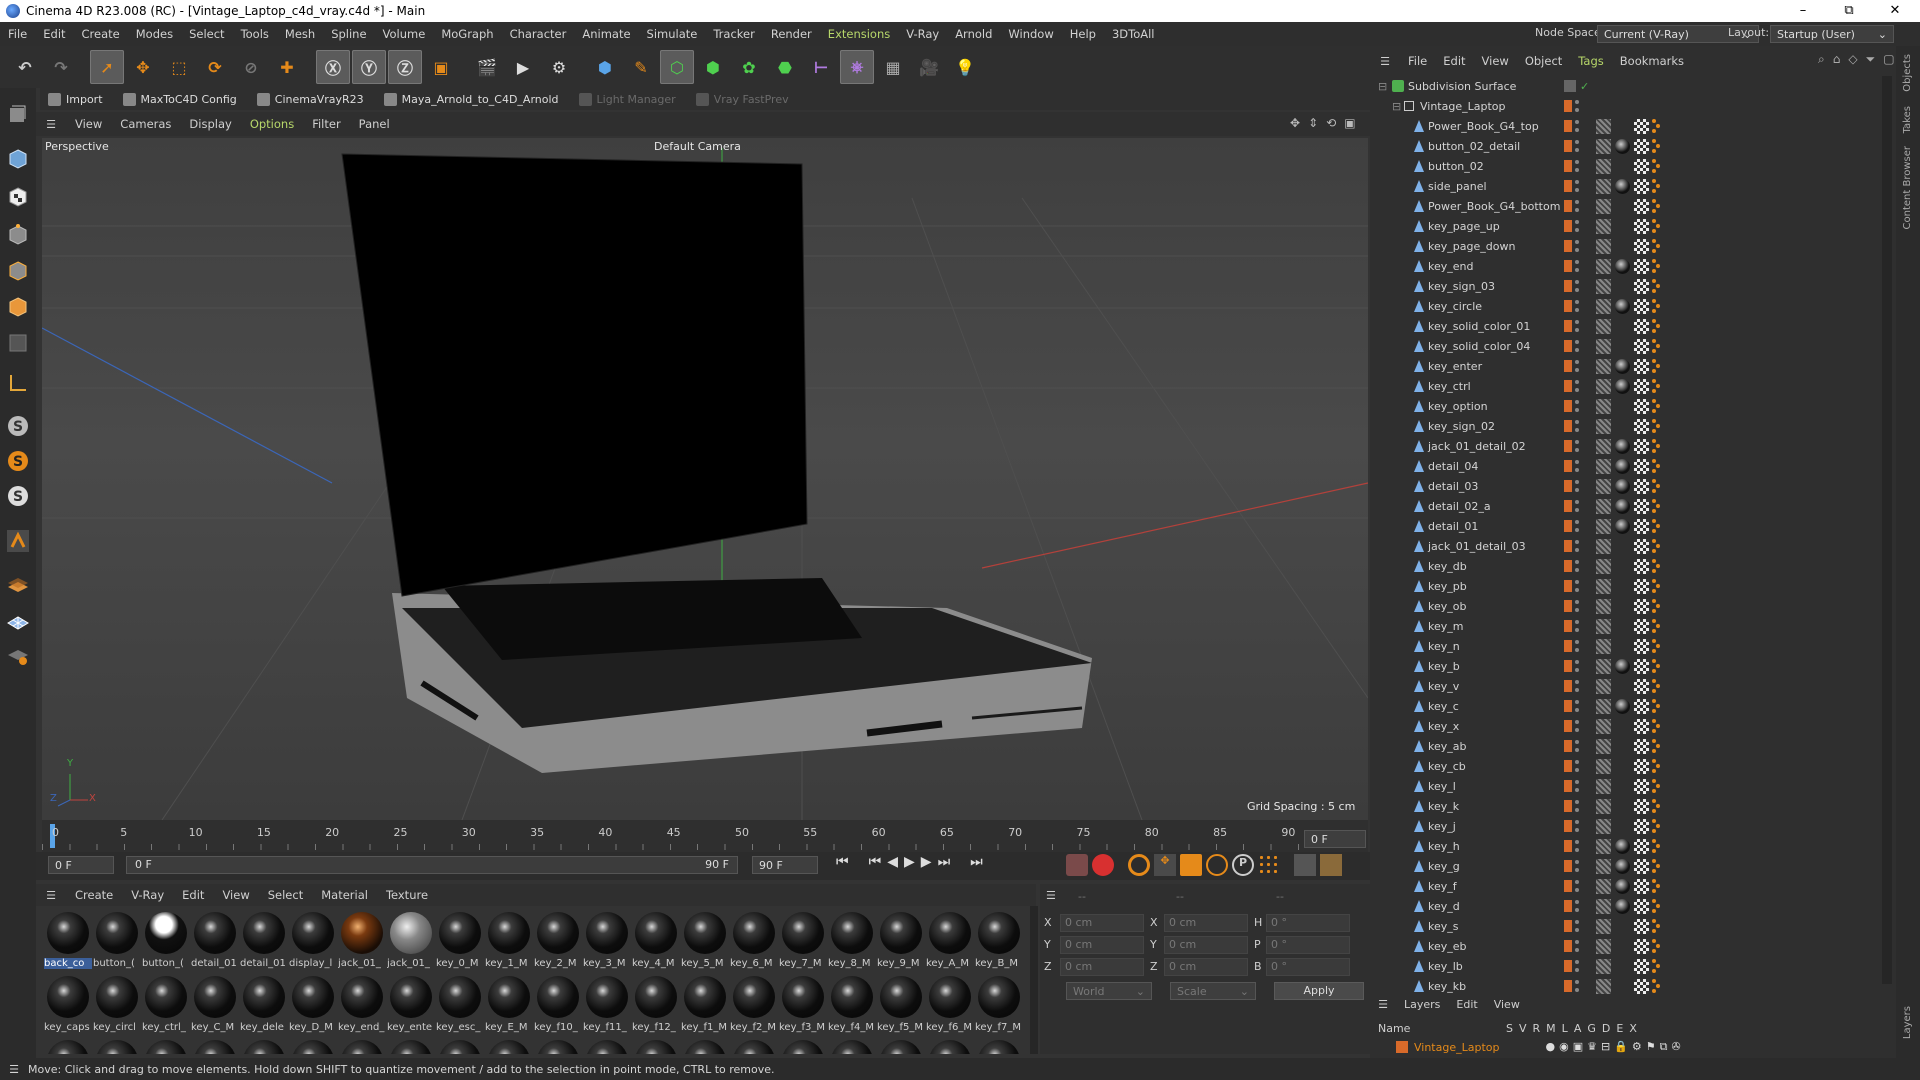  What do you see at coordinates (999, 943) in the screenshot?
I see `material-swatch: key_B_M` at bounding box center [999, 943].